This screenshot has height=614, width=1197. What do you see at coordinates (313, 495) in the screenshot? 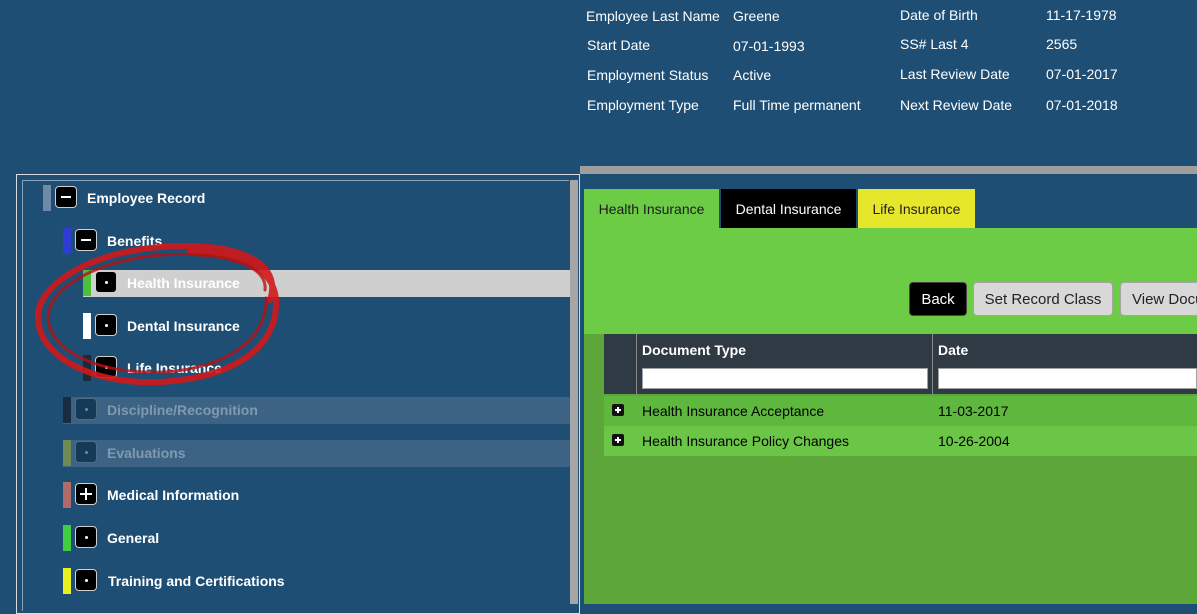
I see `tree-node-medical: Medical Information` at bounding box center [313, 495].